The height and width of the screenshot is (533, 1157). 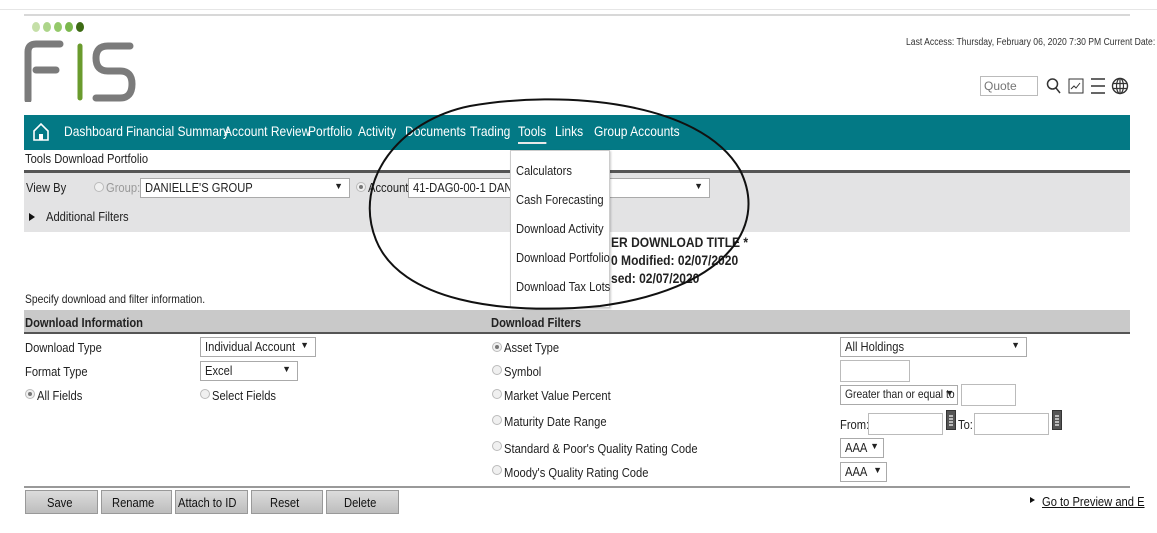 I want to click on fis-wordmark, so click(x=80, y=71).